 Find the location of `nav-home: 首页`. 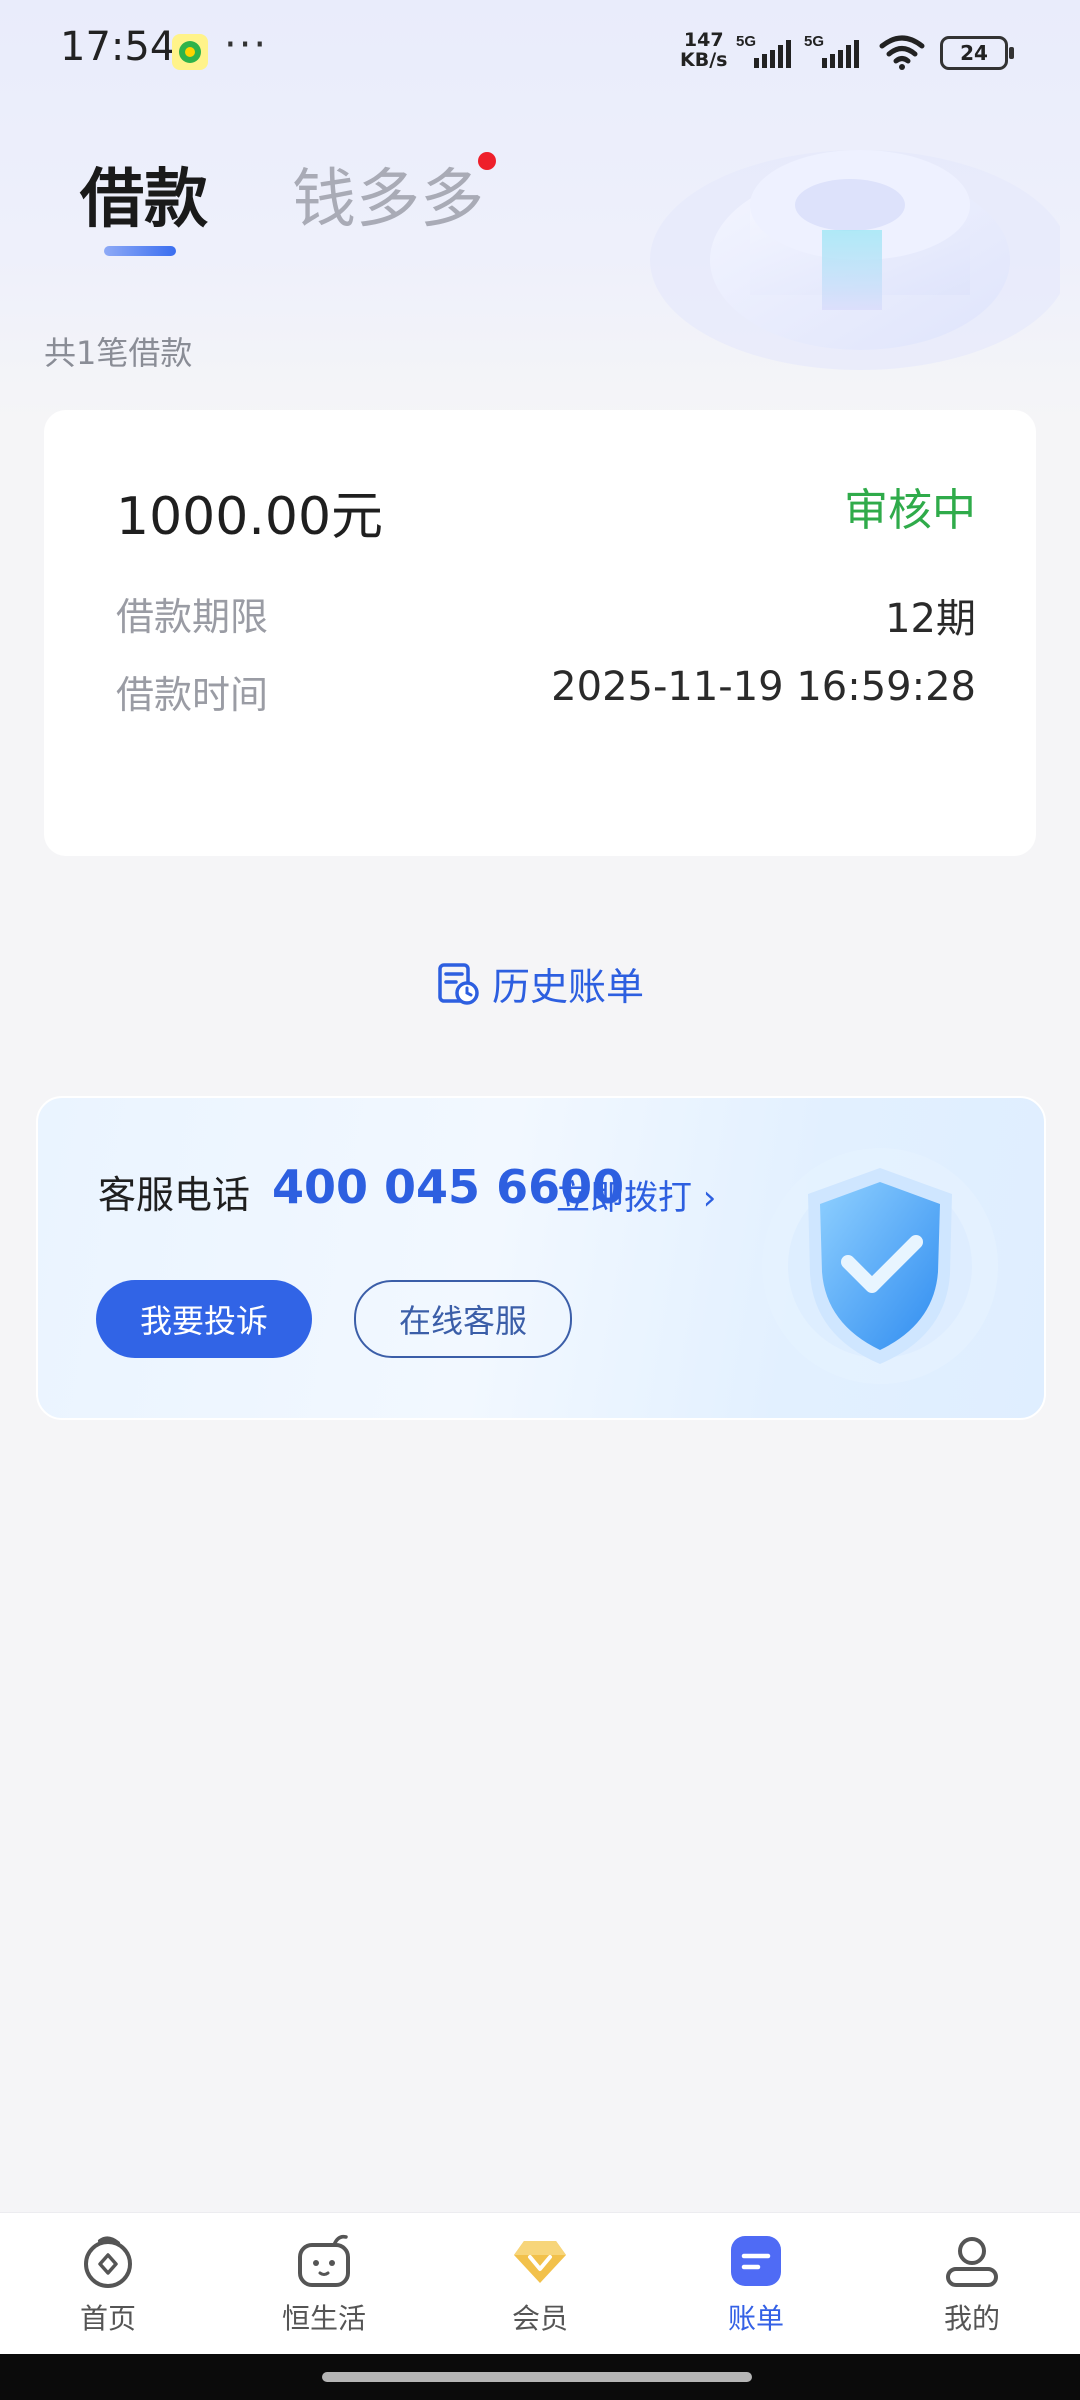

nav-home: 首页 is located at coordinates (108, 2284).